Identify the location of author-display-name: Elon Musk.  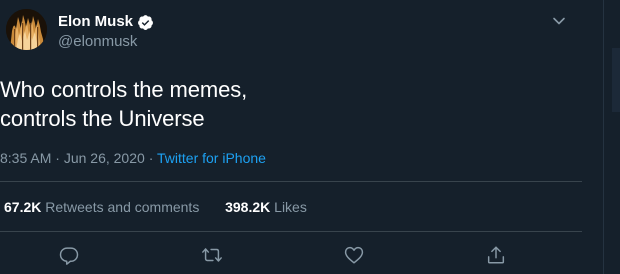
(95, 22).